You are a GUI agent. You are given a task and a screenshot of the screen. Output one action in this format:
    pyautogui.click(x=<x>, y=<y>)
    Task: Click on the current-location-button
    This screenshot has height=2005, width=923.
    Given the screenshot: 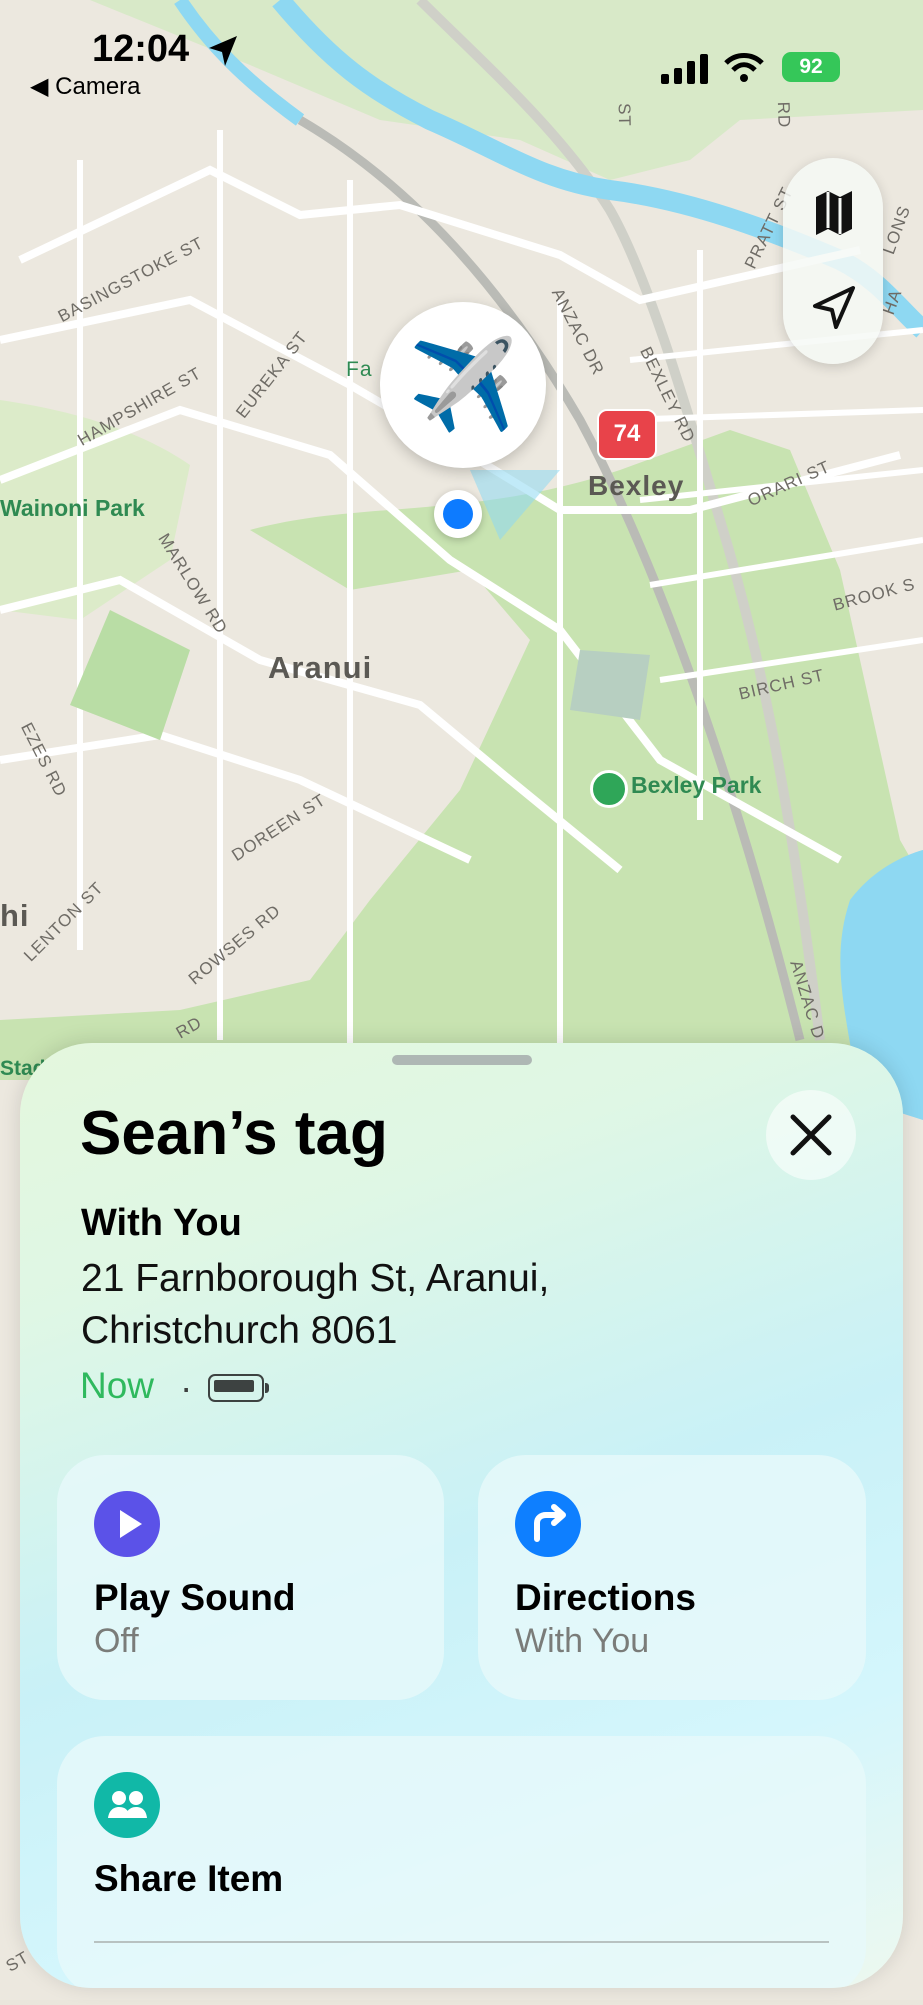 What is the action you would take?
    pyautogui.click(x=833, y=308)
    